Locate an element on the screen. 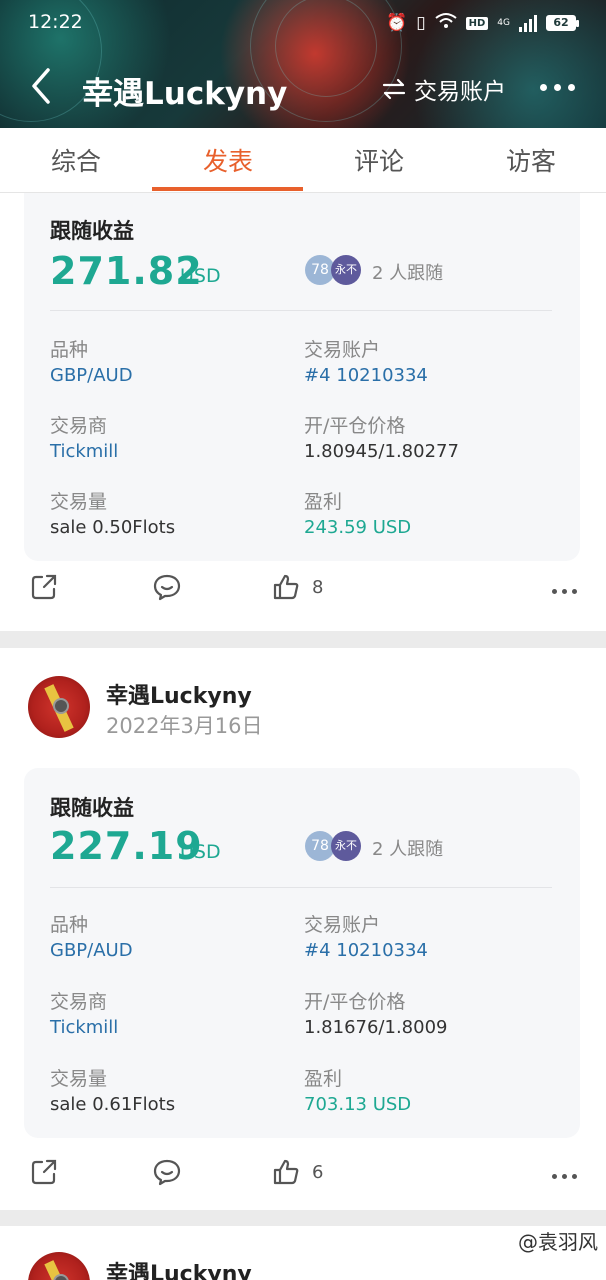 This screenshot has width=606, height=1280. switch-account-button: 交易账户 is located at coordinates (444, 89).